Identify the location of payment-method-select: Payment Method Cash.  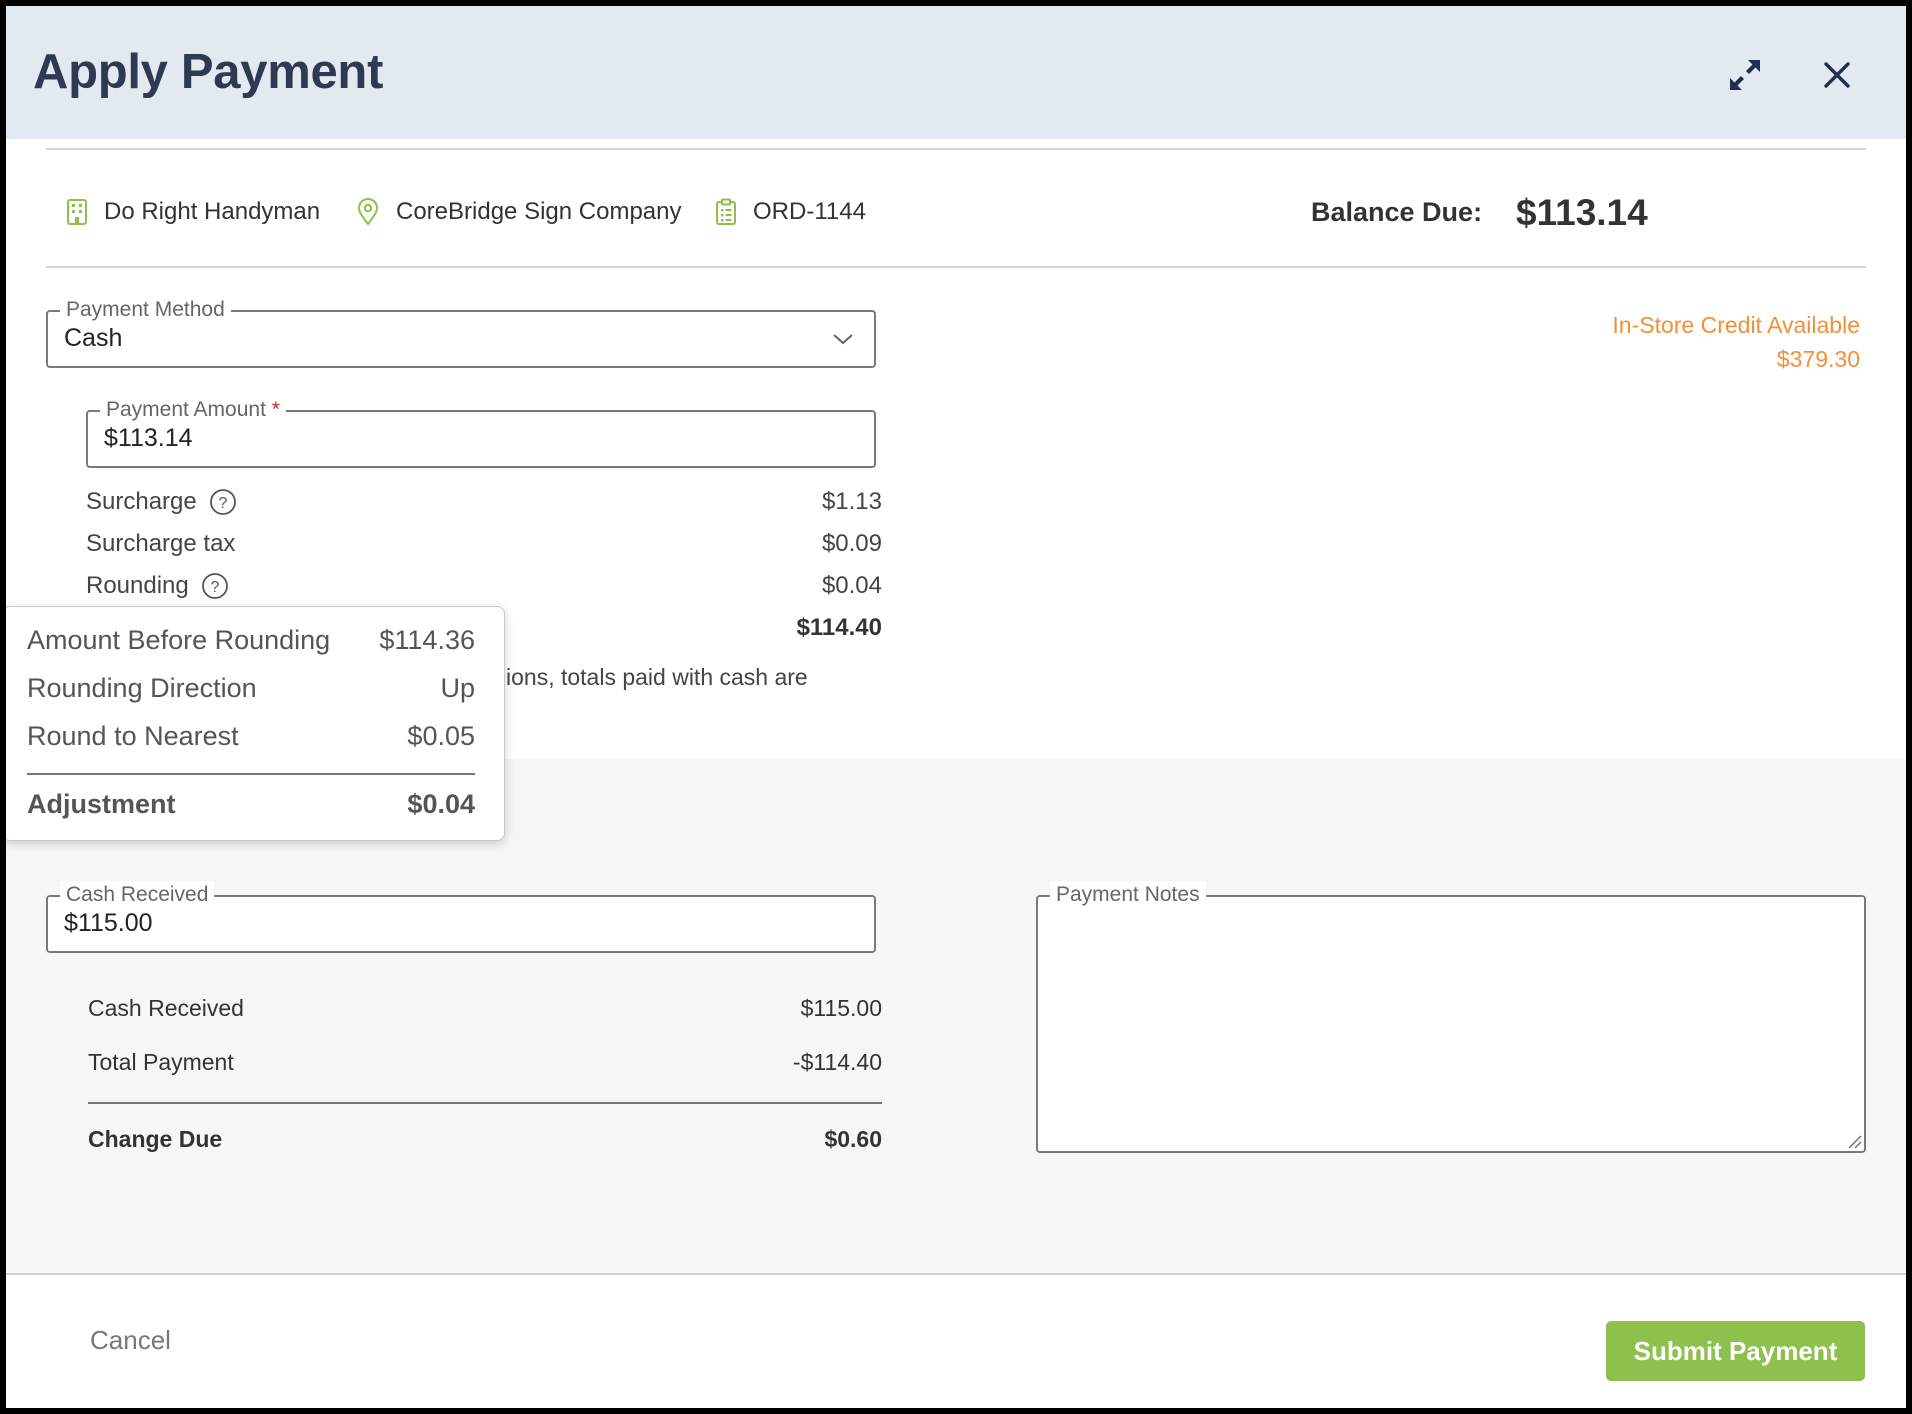
(461, 332).